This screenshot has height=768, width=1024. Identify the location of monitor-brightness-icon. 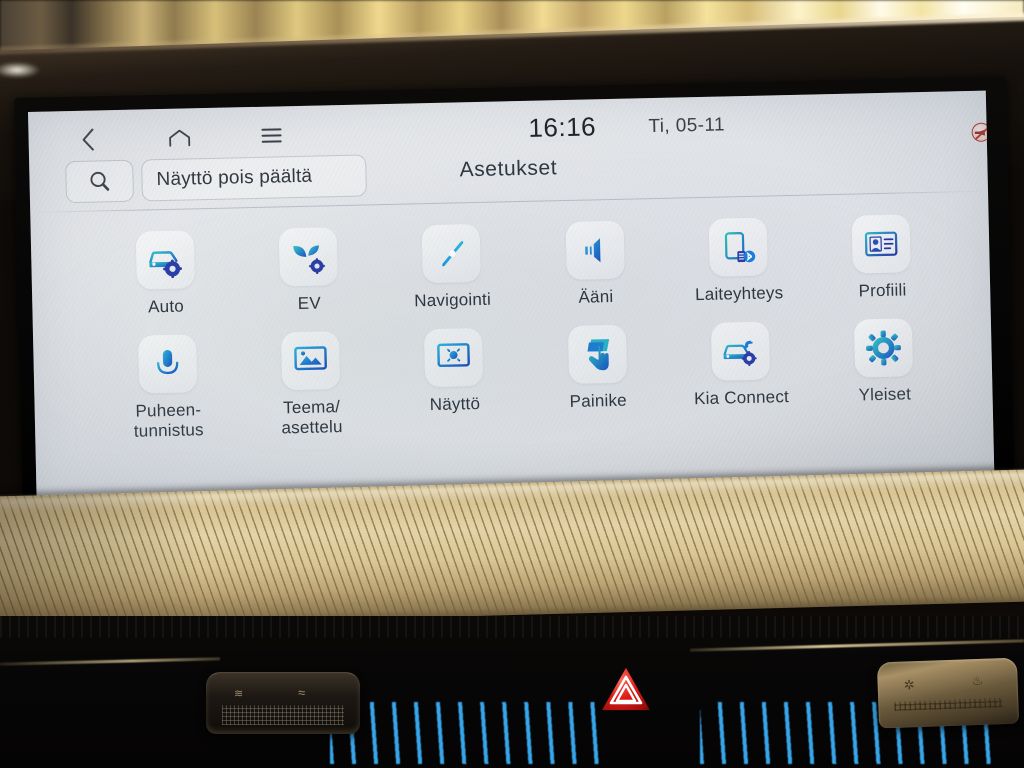
(454, 358).